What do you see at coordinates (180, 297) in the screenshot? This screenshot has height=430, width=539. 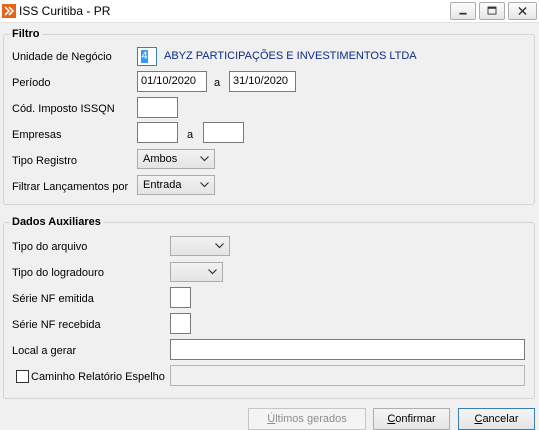 I see `serie-emitida-input` at bounding box center [180, 297].